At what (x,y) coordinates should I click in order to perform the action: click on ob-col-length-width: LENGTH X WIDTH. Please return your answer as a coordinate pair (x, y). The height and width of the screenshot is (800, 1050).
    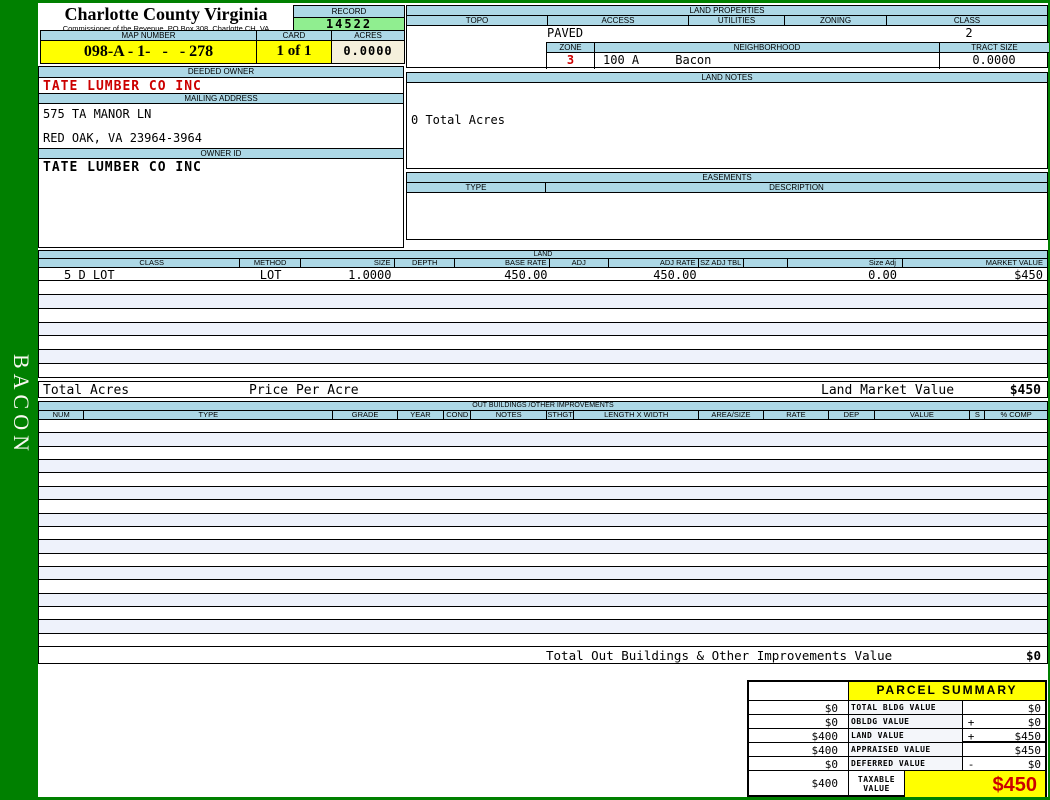
    Looking at the image, I should click on (637, 415).